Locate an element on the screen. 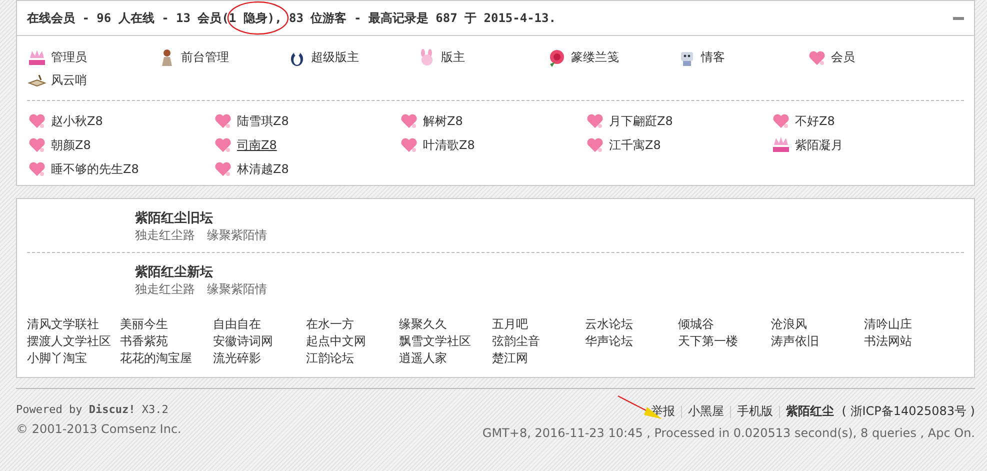 The width and height of the screenshot is (987, 471). processing-stats: GMT+8, 2016-11-23 10:45 , Processed in 0.020513 second(s), 8 queries , Apc On. is located at coordinates (728, 433).